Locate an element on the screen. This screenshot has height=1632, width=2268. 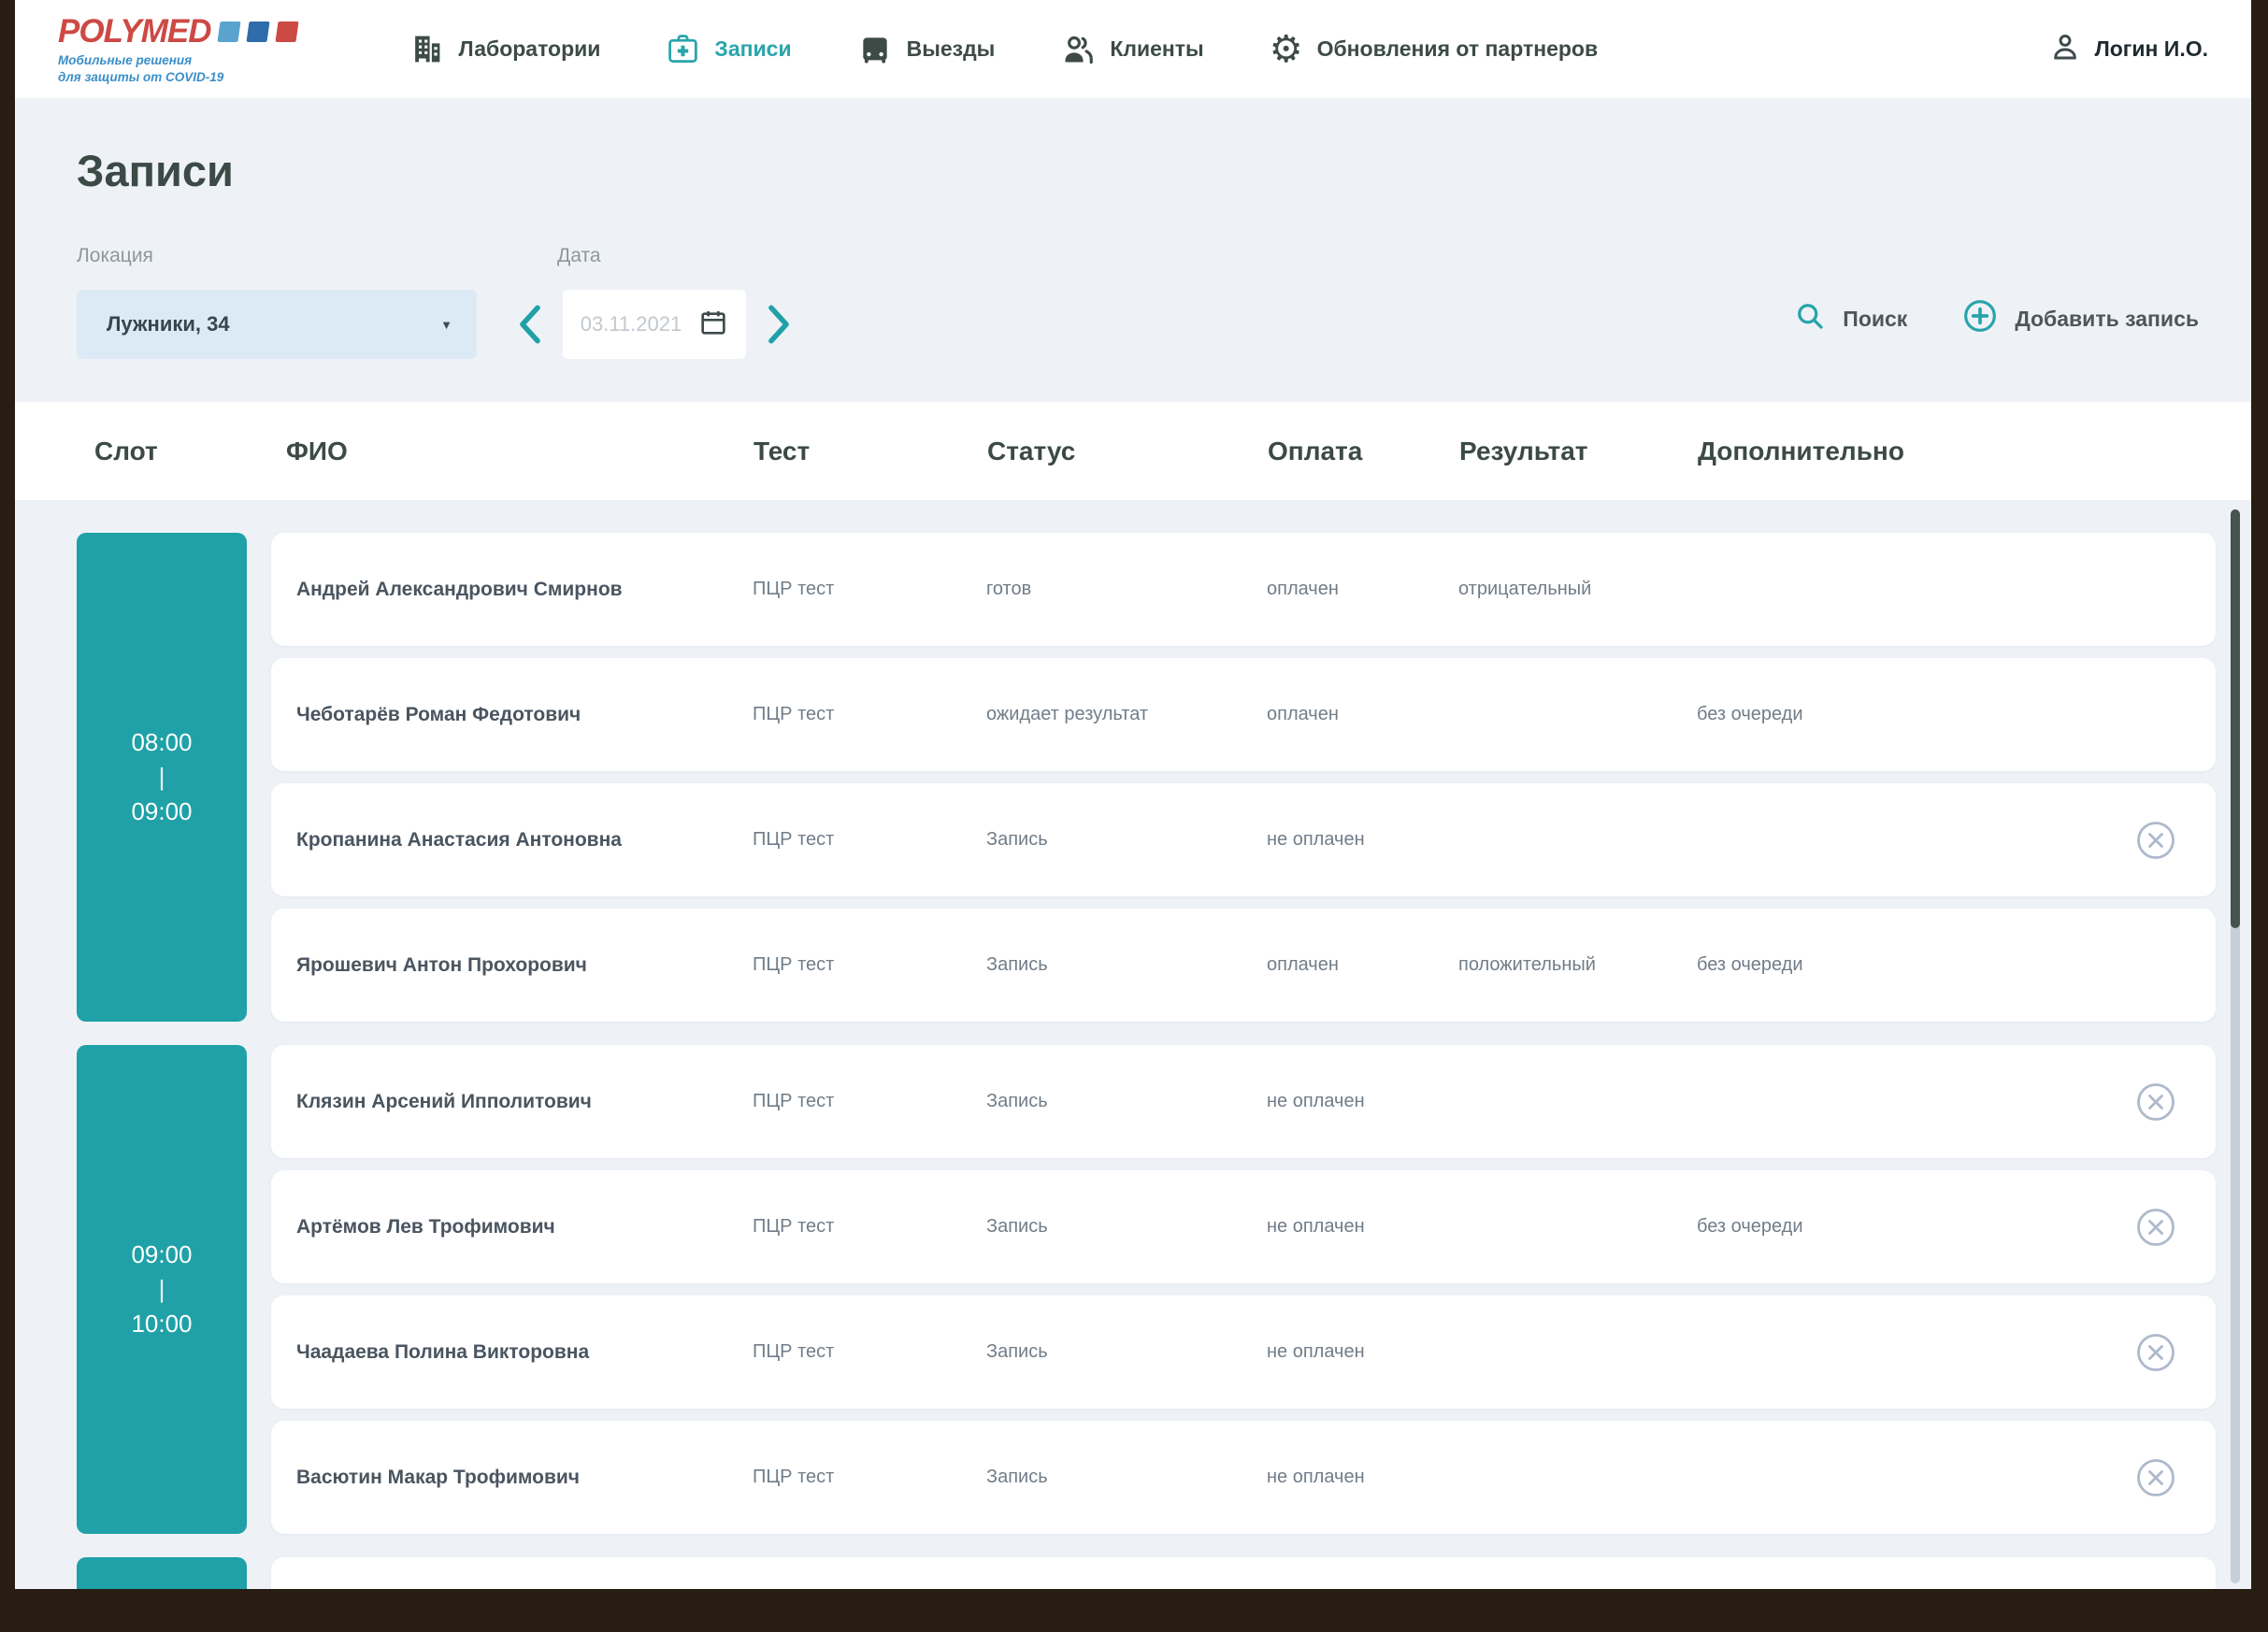
patient-name-cell: Артёмов Лев Трофимович is located at coordinates (425, 1226).